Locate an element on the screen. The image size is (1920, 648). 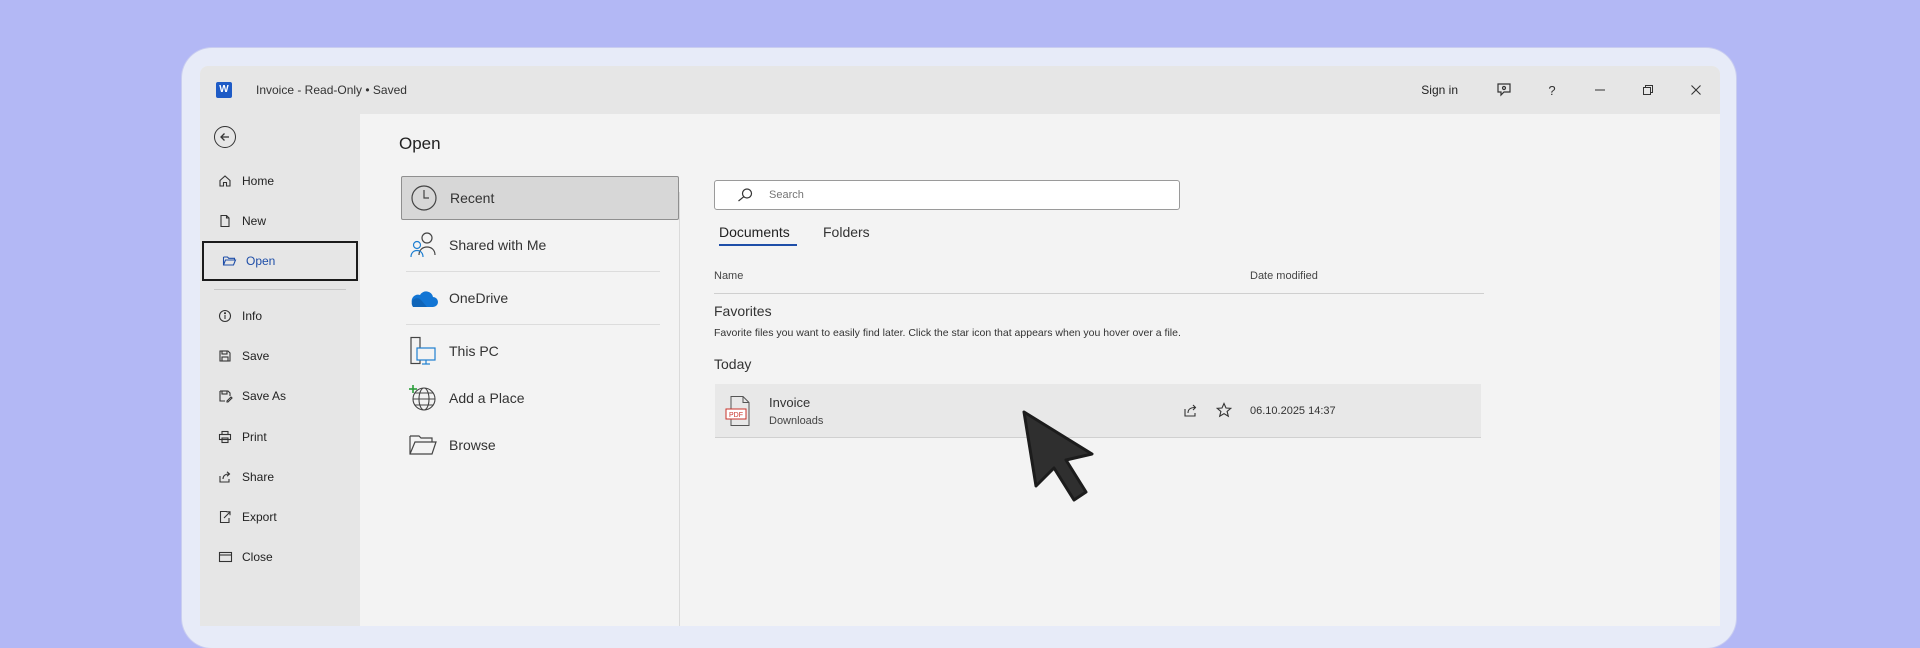
location-label: OneDrive is located at coordinates (479, 298).